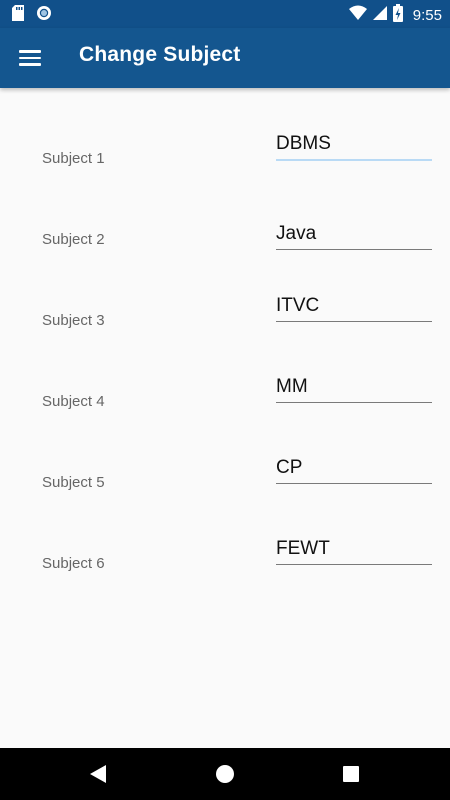 The image size is (450, 800). What do you see at coordinates (225, 209) in the screenshot?
I see `subject-row: Subject 2` at bounding box center [225, 209].